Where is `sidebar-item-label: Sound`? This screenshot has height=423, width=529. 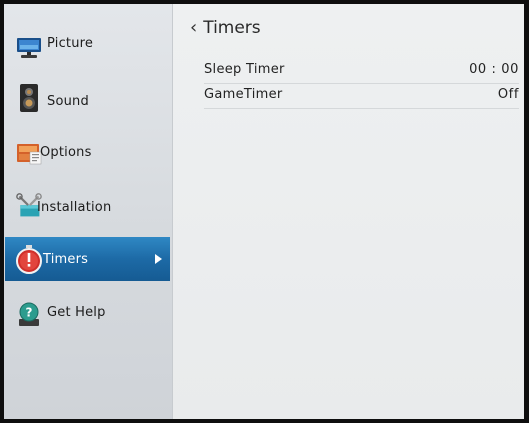 sidebar-item-label: Sound is located at coordinates (68, 101).